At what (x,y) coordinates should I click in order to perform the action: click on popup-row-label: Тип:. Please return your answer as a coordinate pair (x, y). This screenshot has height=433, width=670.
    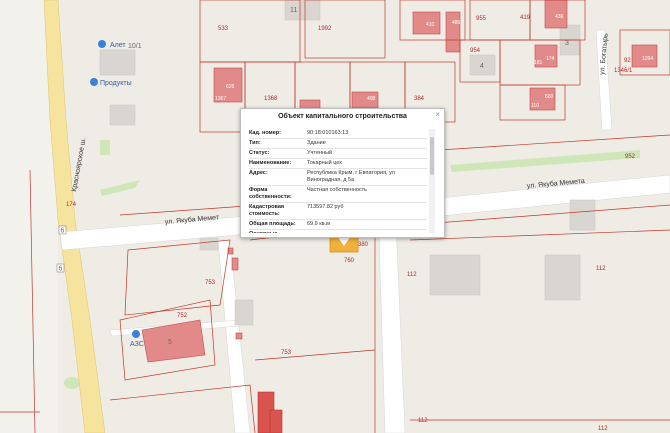
    Looking at the image, I should click on (255, 143).